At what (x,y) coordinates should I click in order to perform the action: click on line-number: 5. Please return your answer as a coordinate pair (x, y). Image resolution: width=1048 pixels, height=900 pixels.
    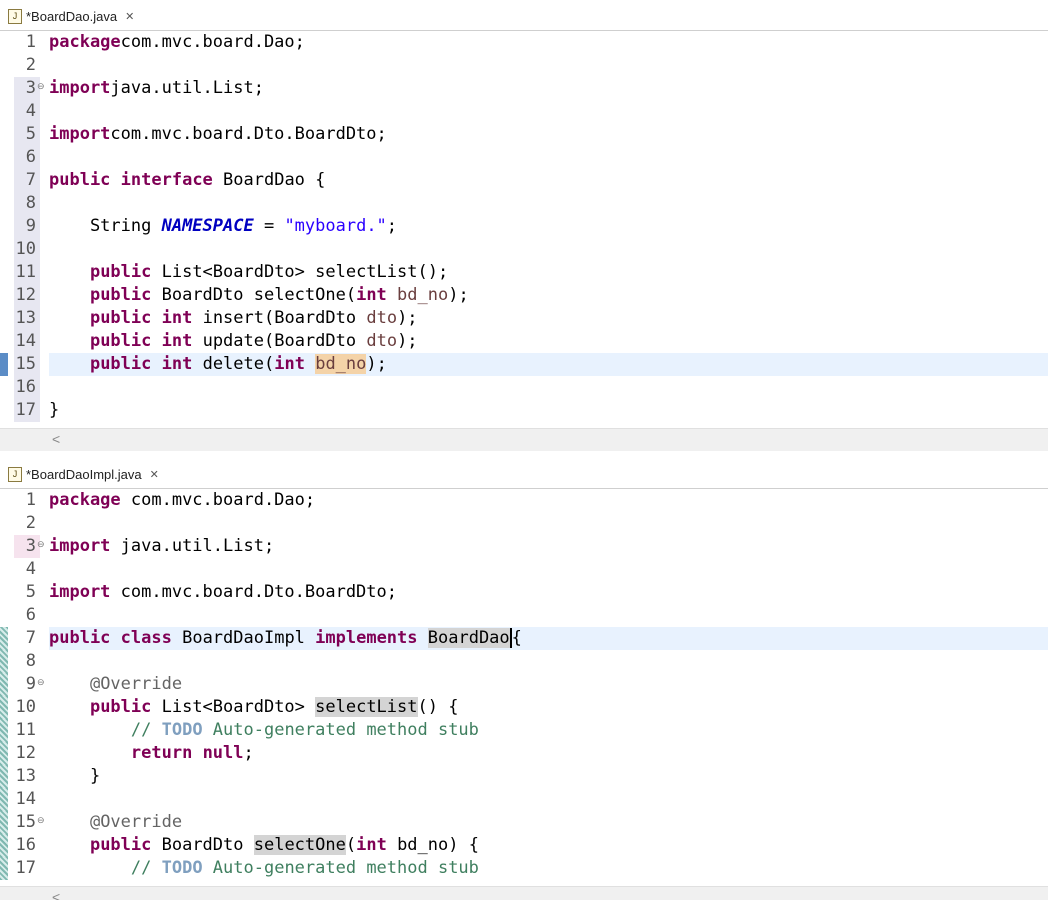
    Looking at the image, I should click on (30, 134).